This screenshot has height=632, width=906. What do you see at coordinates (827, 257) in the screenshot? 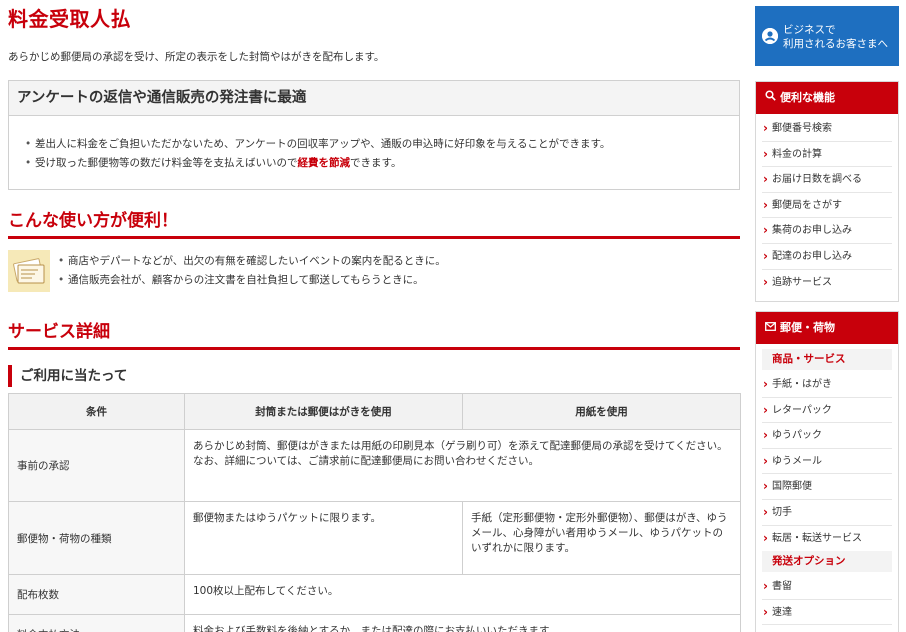
I see `sidebar-link-redelivery: 配達のお申し込み` at bounding box center [827, 257].